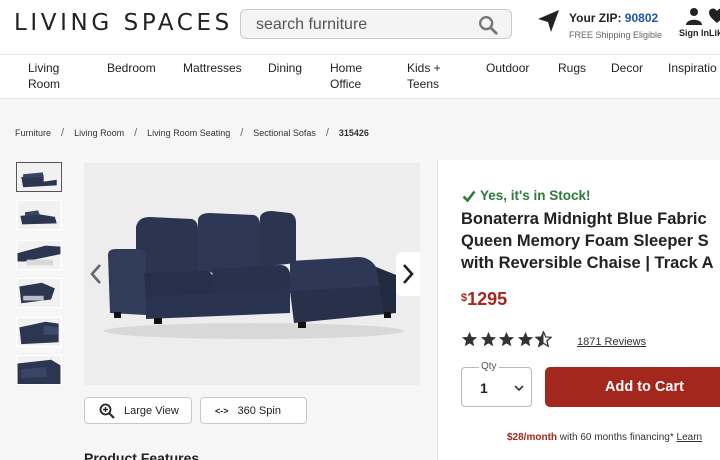 The height and width of the screenshot is (460, 720). Describe the element at coordinates (614, 18) in the screenshot. I see `zip-label: Your ZIP: 90802` at that location.